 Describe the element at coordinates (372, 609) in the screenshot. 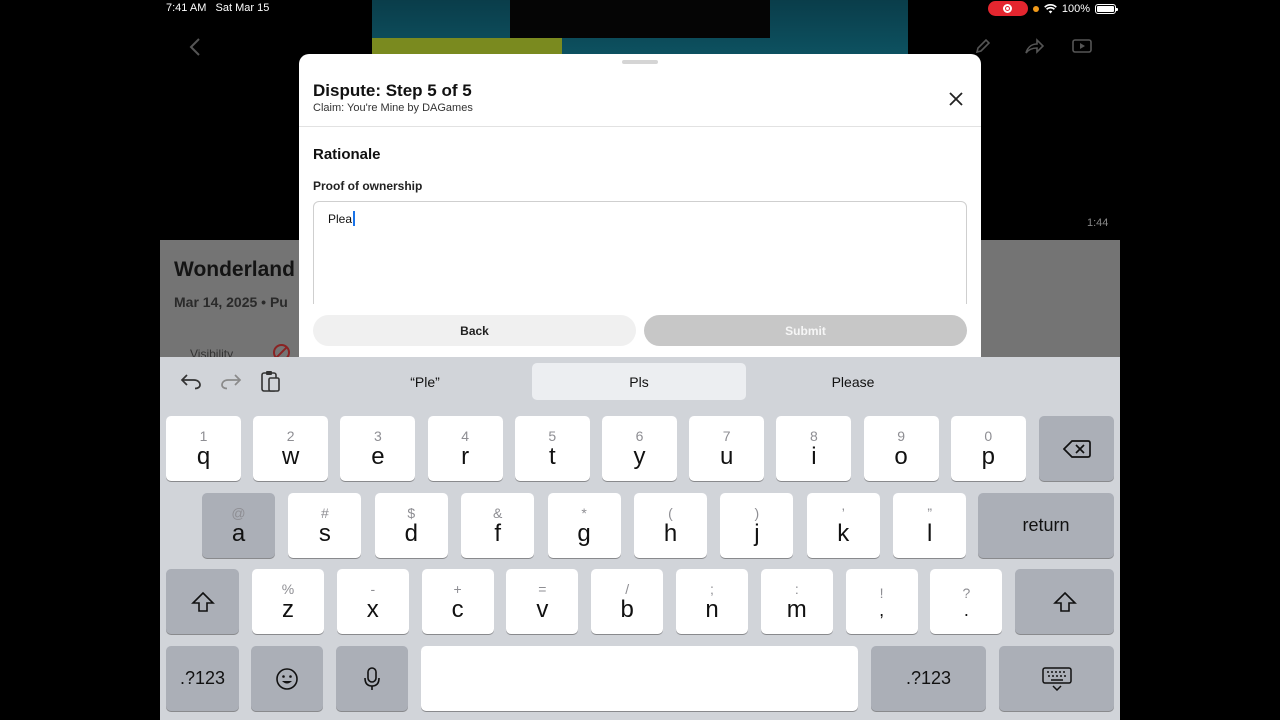

I see `key-primary-label: x` at that location.